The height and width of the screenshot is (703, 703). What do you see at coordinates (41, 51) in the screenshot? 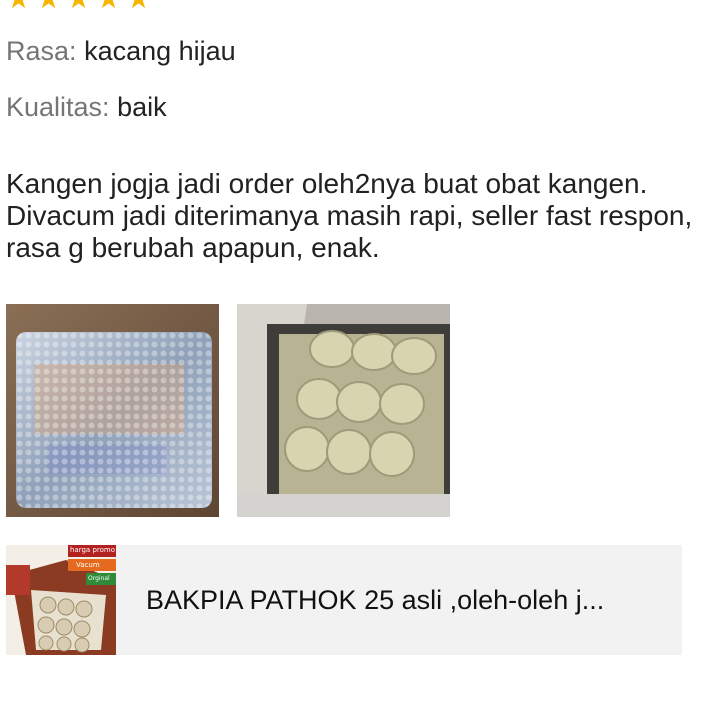
I see `attribute-key: Rasa:` at bounding box center [41, 51].